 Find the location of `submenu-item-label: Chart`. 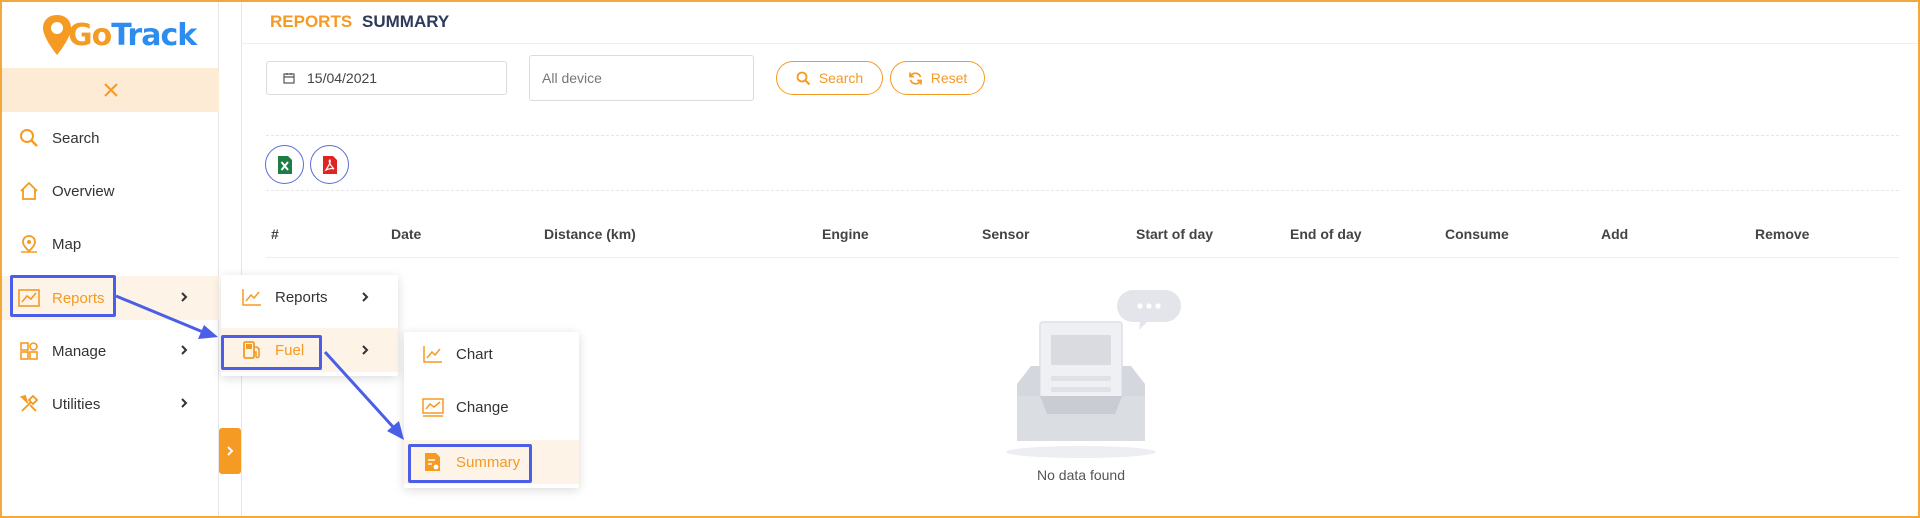

submenu-item-label: Chart is located at coordinates (474, 354).